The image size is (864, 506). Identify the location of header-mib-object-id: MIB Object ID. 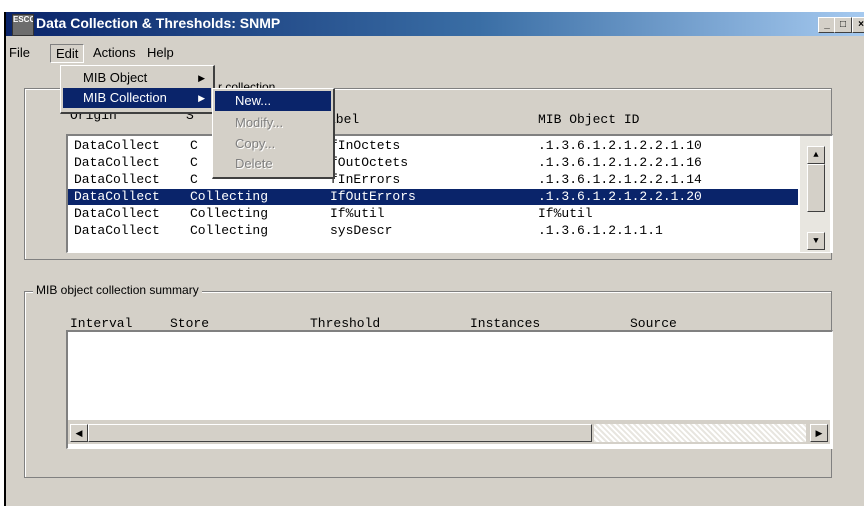
(589, 119).